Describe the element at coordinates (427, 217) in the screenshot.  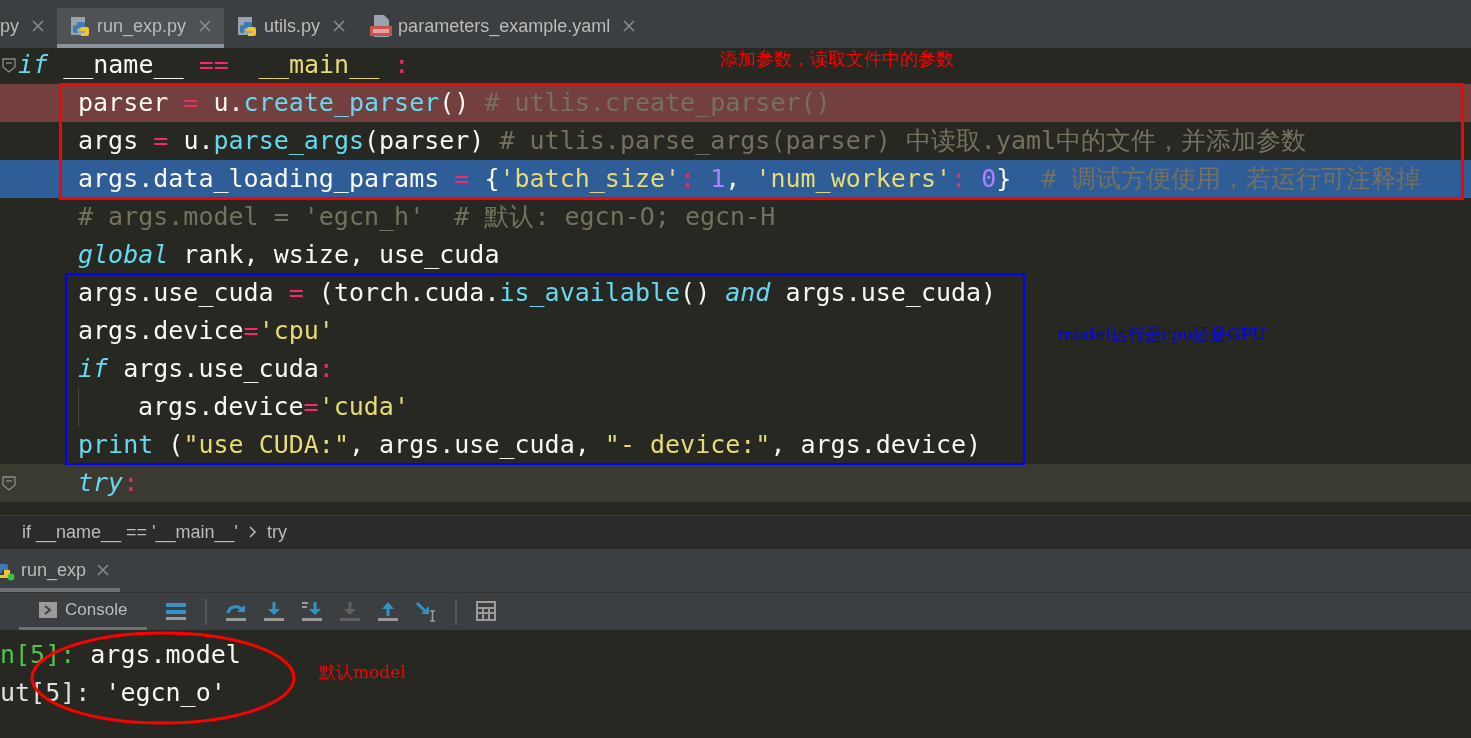
I see `code-line: # args.model = 'egcn_h' # 默认: egcn-O; egcn-H` at that location.